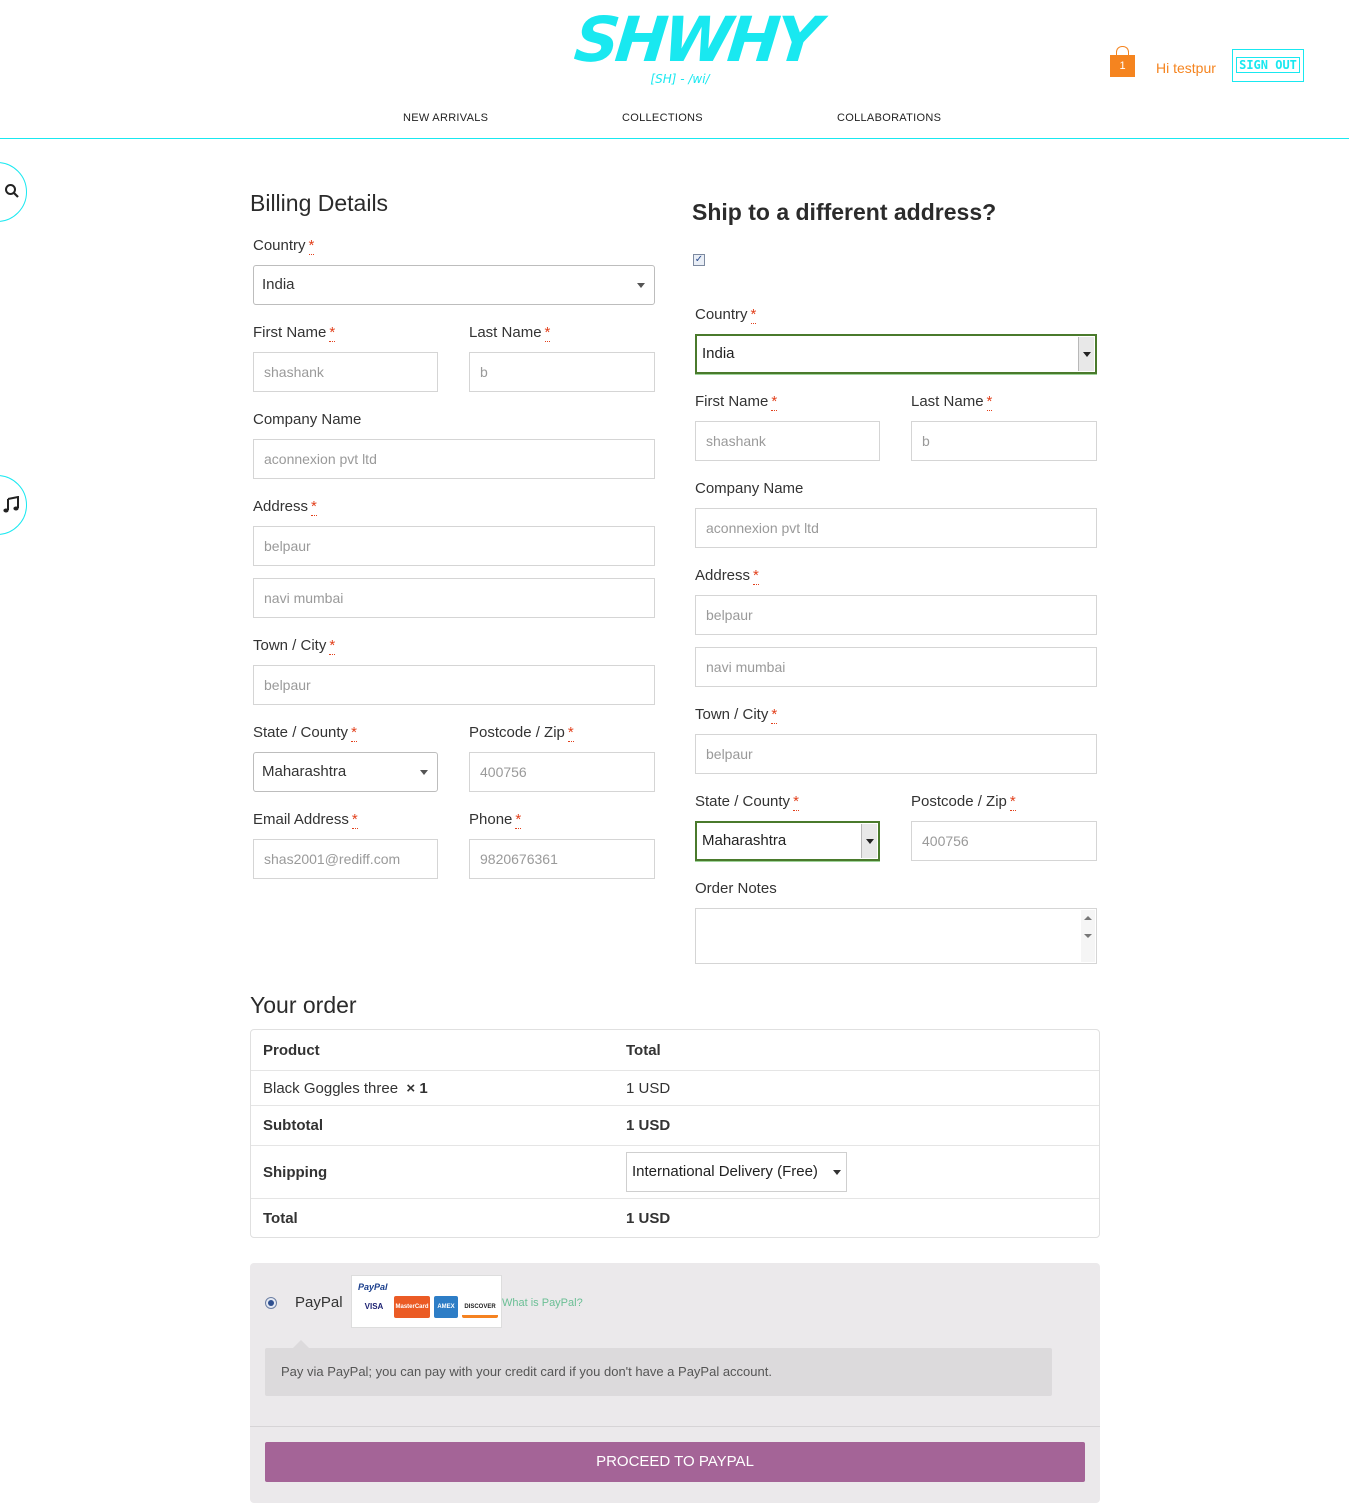  What do you see at coordinates (889, 118) in the screenshot?
I see `nav-collaborations: COLLABORATIONS` at bounding box center [889, 118].